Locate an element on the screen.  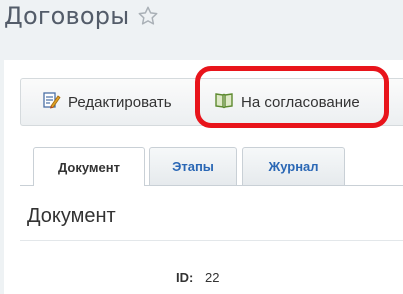
star-icon is located at coordinates (148, 16).